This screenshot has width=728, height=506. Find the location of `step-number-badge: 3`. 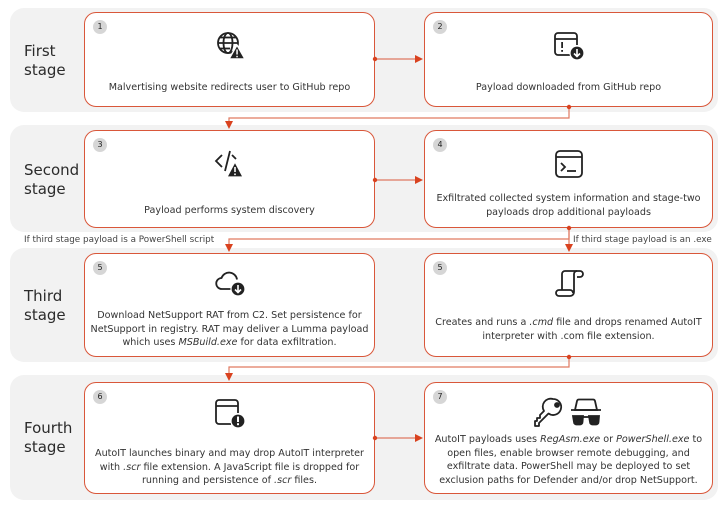

step-number-badge: 3 is located at coordinates (100, 145).